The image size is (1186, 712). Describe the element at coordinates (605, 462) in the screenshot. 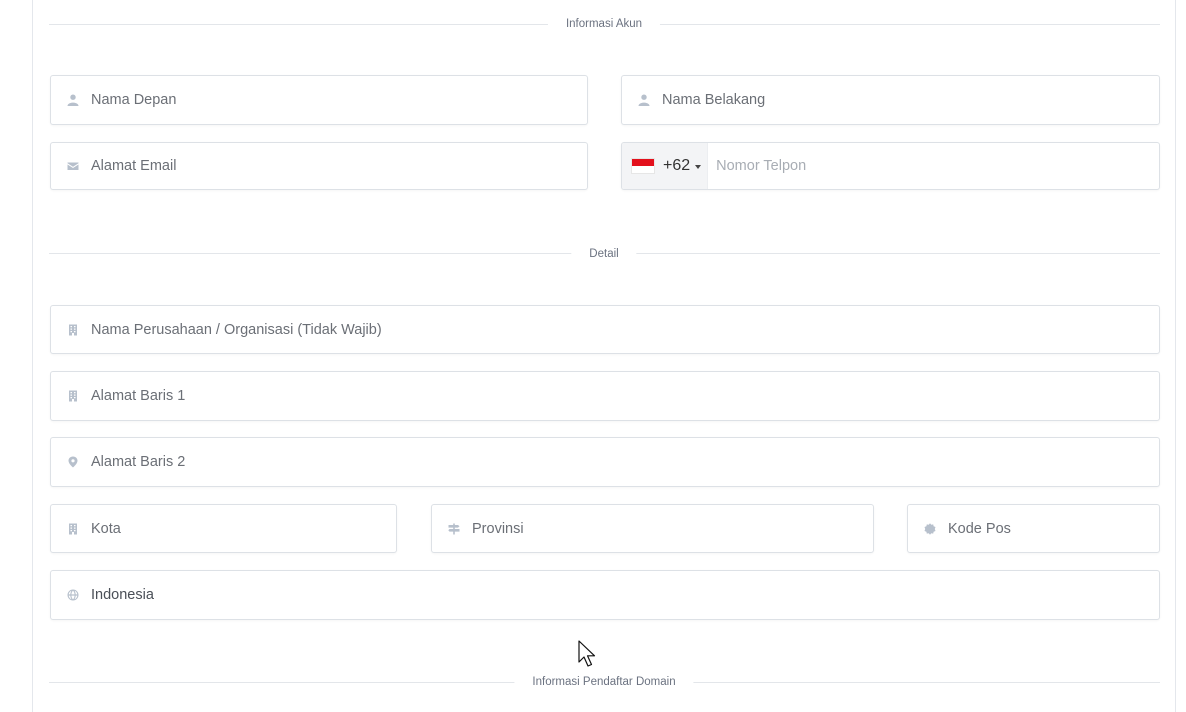

I see `address2-field: Alamat Baris 2` at that location.